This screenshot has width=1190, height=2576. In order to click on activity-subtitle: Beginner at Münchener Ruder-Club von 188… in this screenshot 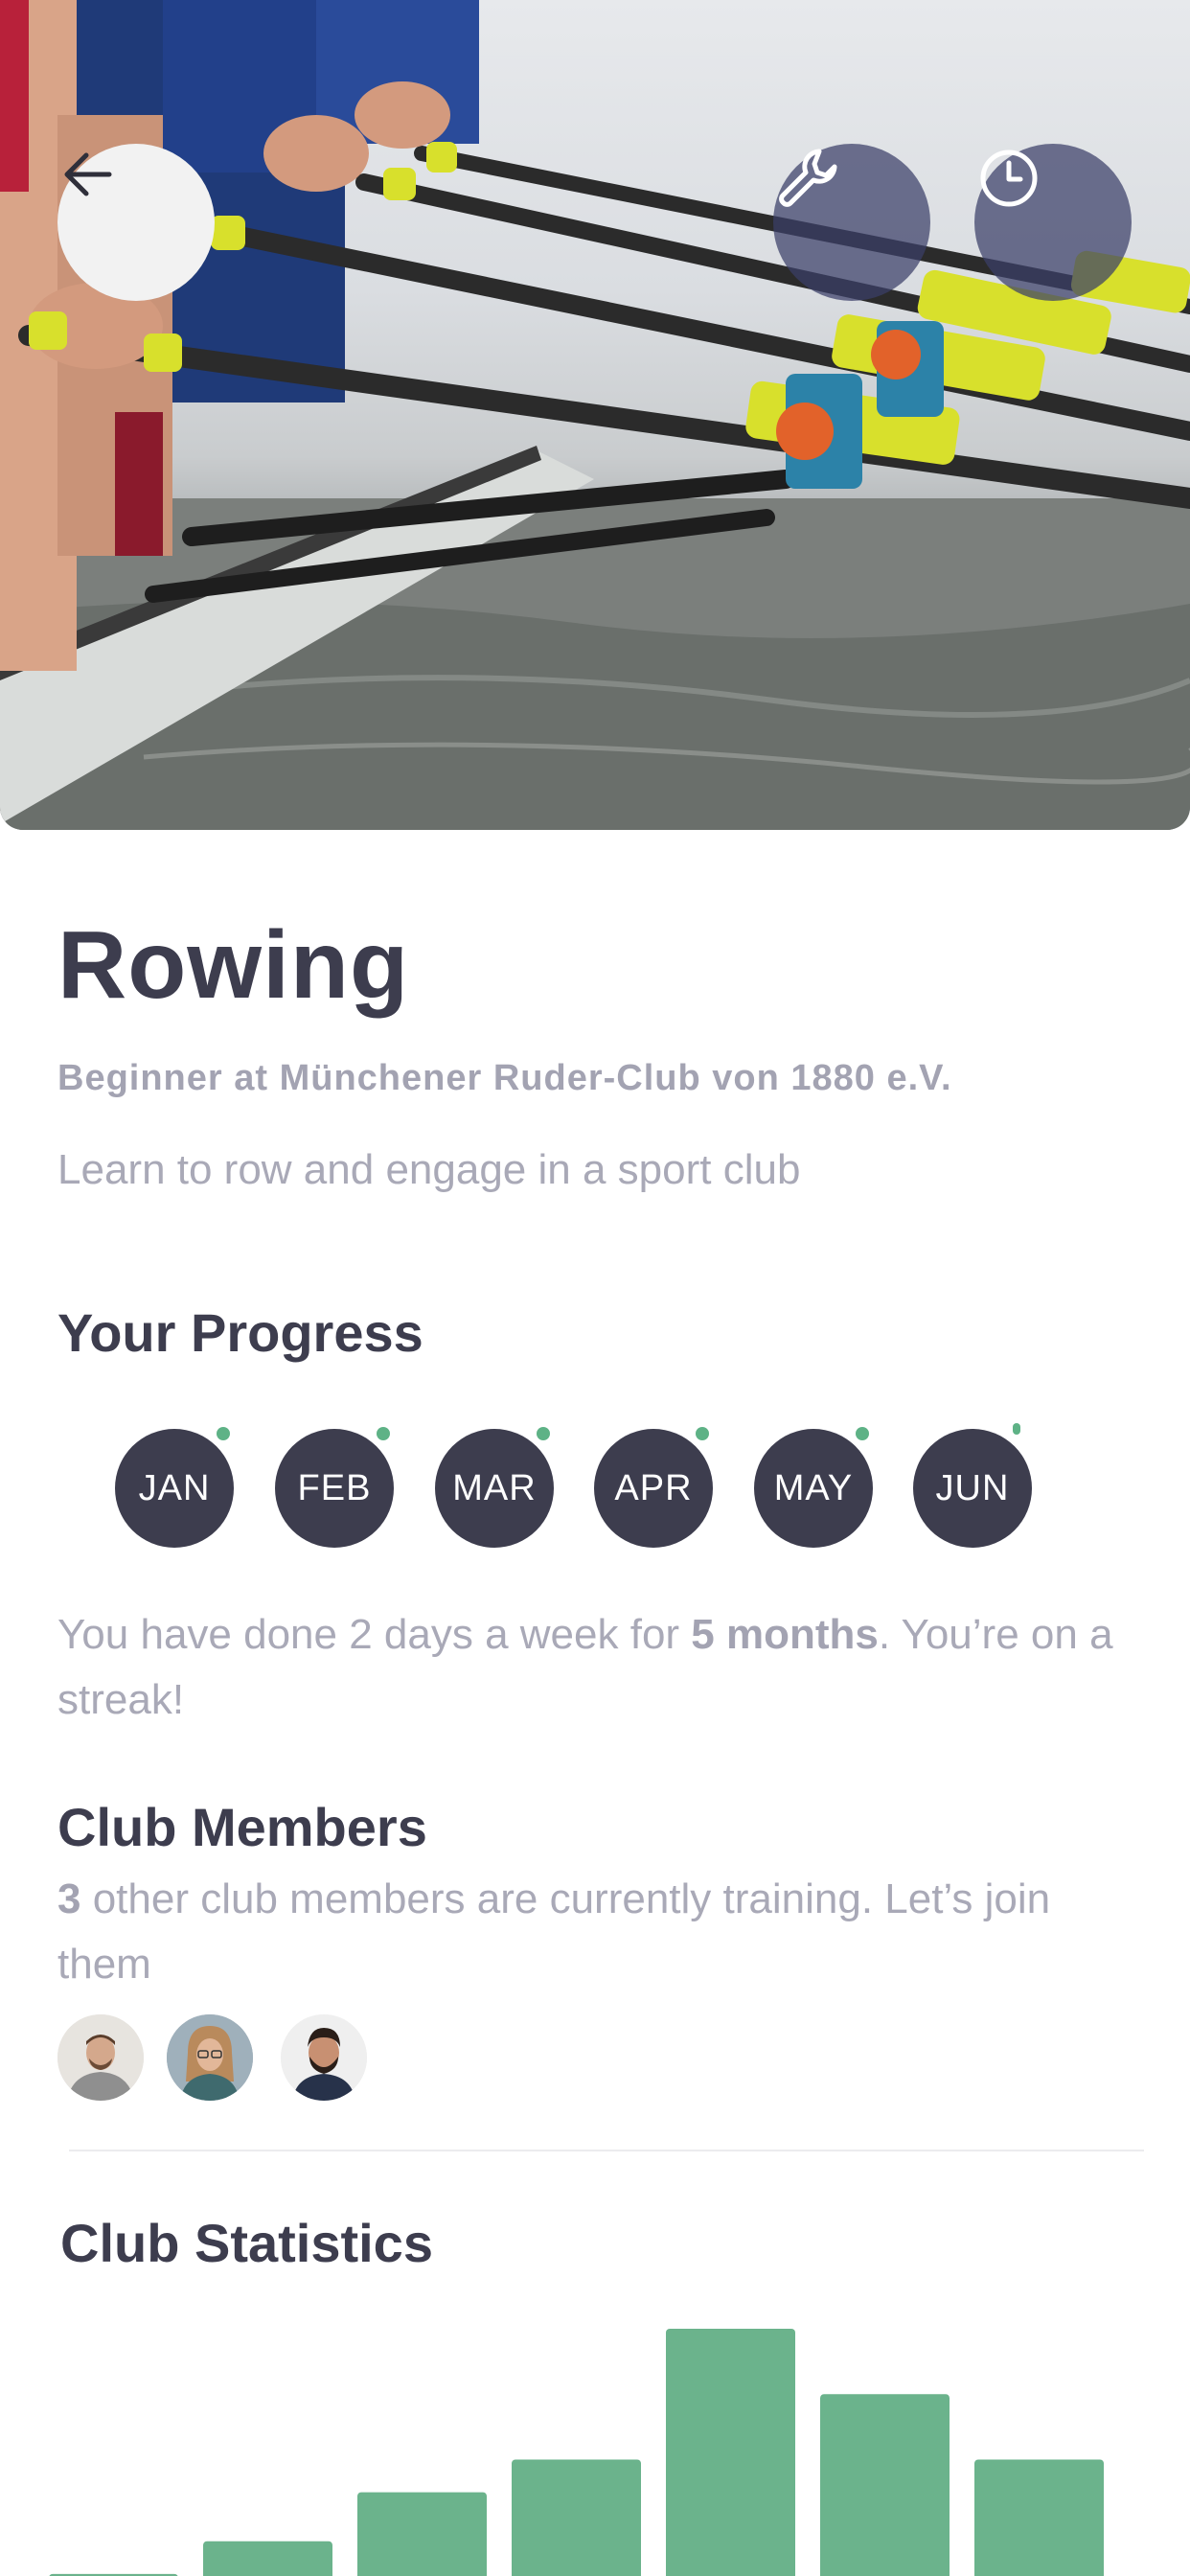, I will do `click(505, 1078)`.